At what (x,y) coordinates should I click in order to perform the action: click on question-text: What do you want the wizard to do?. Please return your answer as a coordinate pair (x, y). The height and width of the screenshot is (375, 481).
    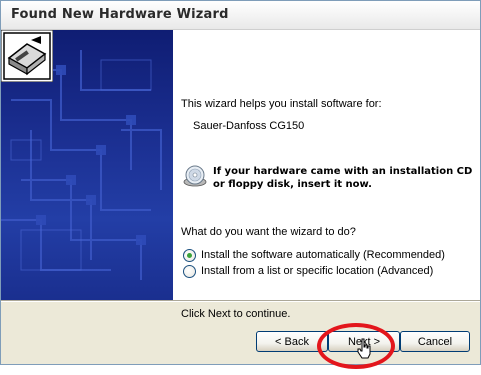
    Looking at the image, I should click on (268, 232).